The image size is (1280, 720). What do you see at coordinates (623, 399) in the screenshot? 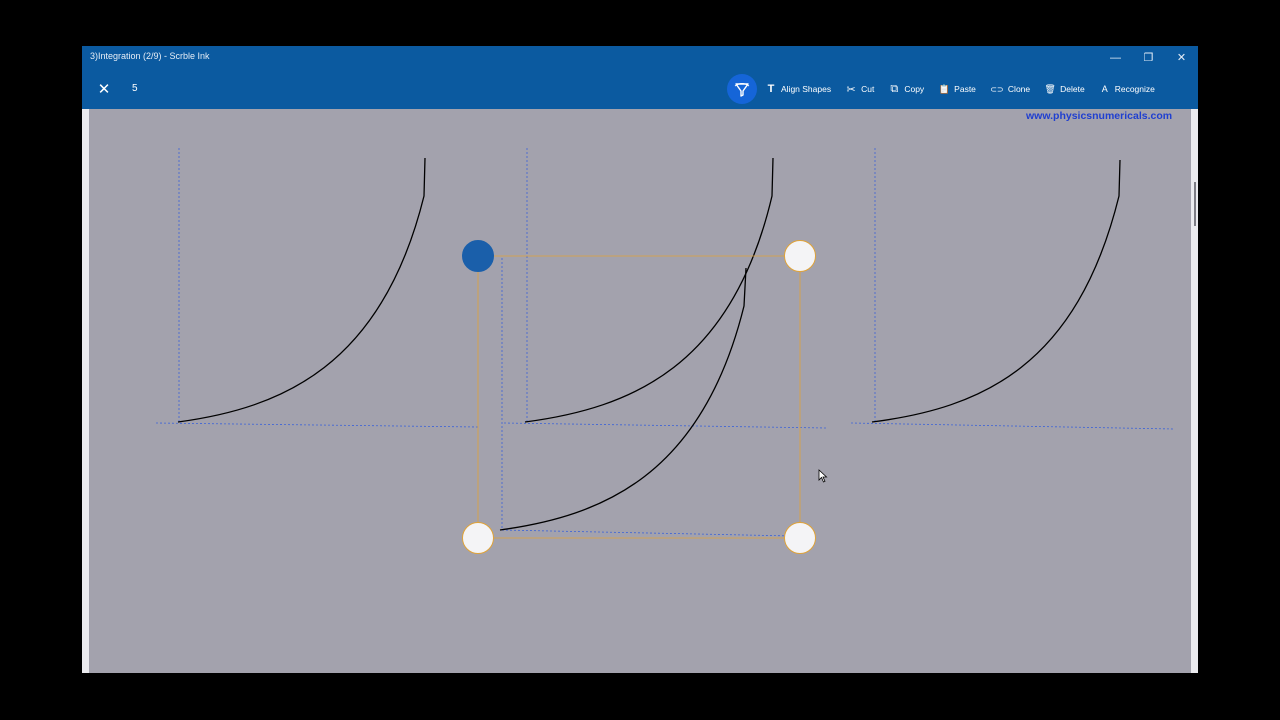
I see `selected-graph-curve` at bounding box center [623, 399].